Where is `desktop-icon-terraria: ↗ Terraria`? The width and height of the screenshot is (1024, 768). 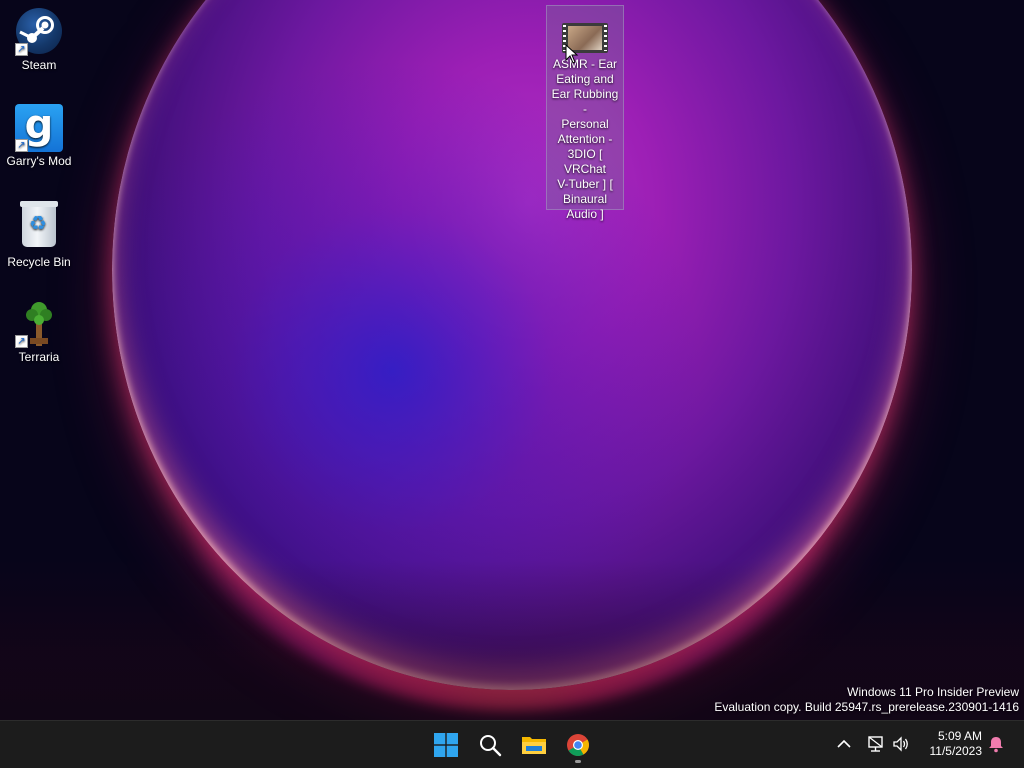
desktop-icon-terraria: ↗ Terraria is located at coordinates (39, 332).